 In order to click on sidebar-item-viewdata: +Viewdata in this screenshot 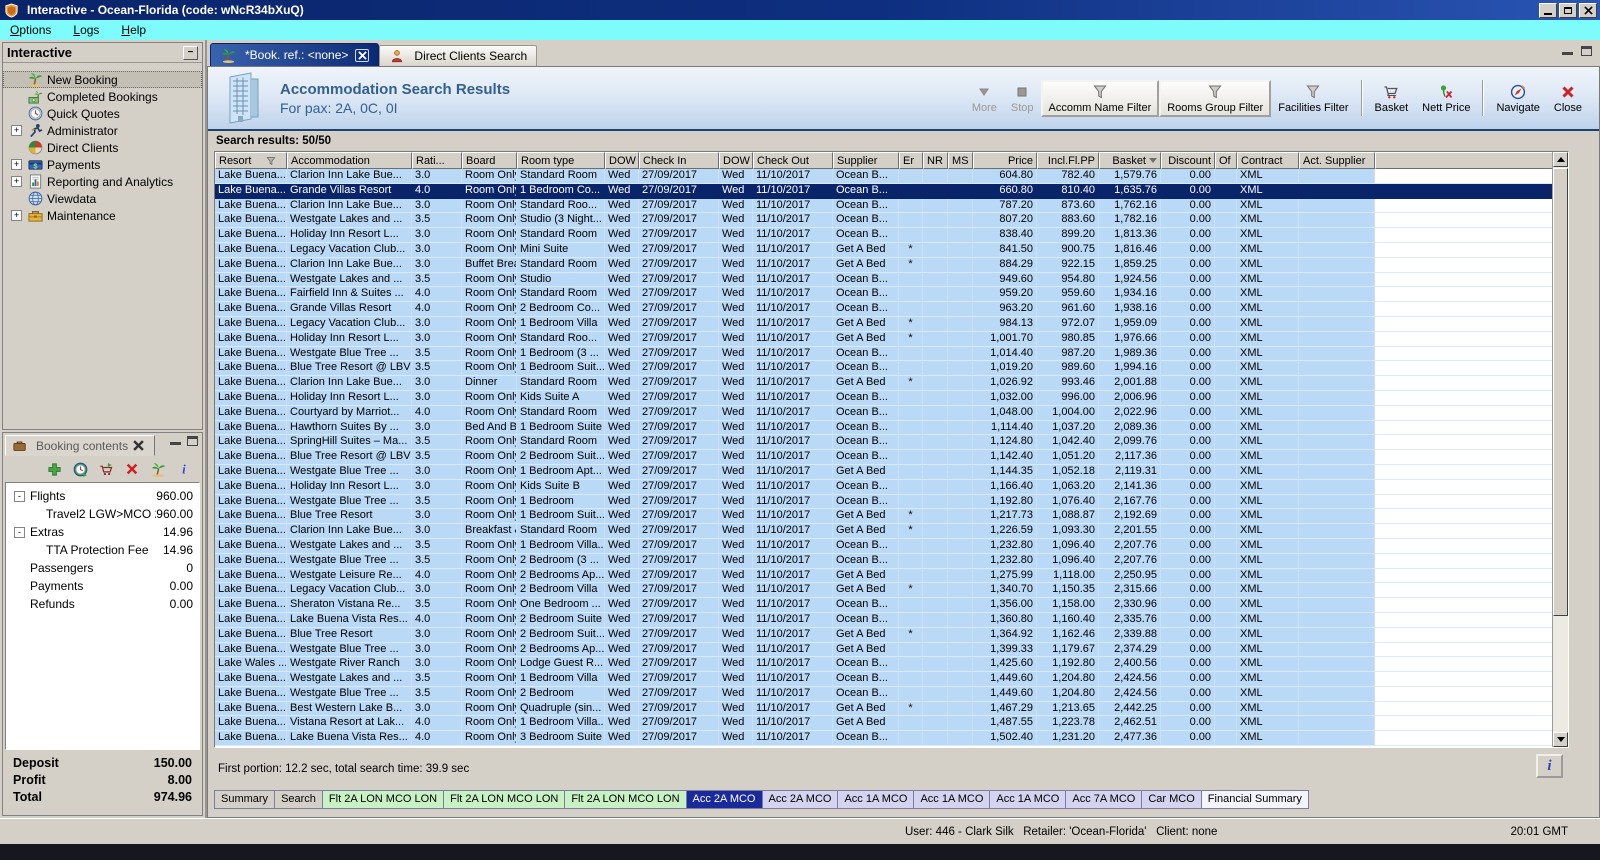, I will do `click(102, 198)`.